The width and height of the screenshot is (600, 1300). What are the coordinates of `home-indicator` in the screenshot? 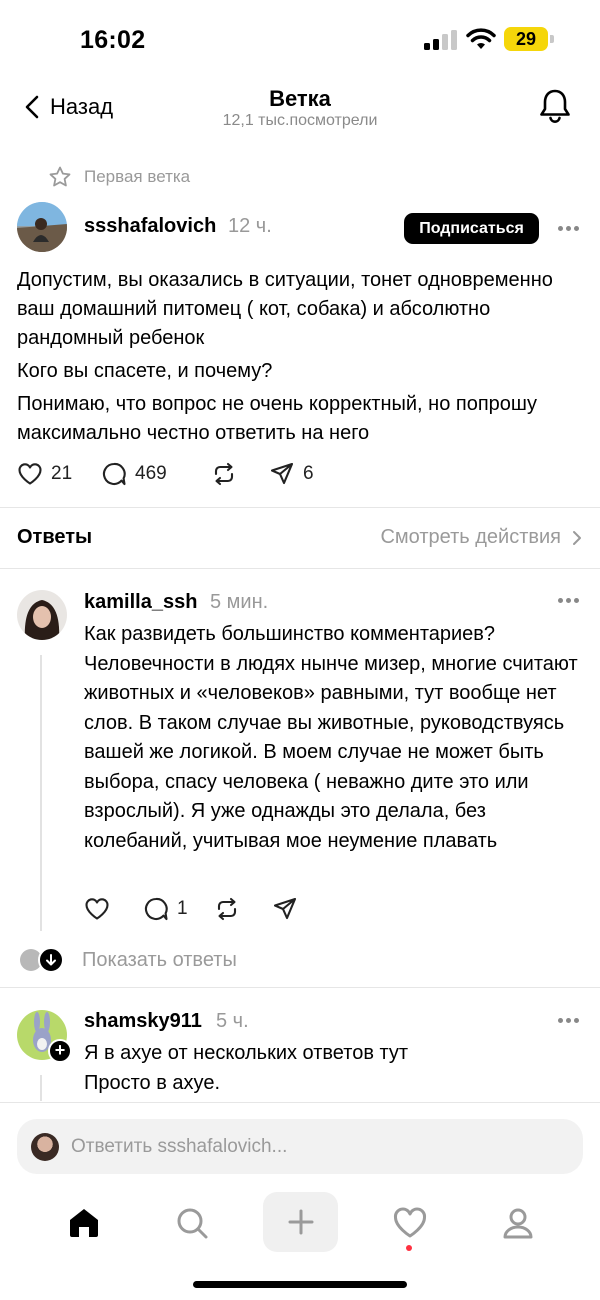 It's located at (300, 1284).